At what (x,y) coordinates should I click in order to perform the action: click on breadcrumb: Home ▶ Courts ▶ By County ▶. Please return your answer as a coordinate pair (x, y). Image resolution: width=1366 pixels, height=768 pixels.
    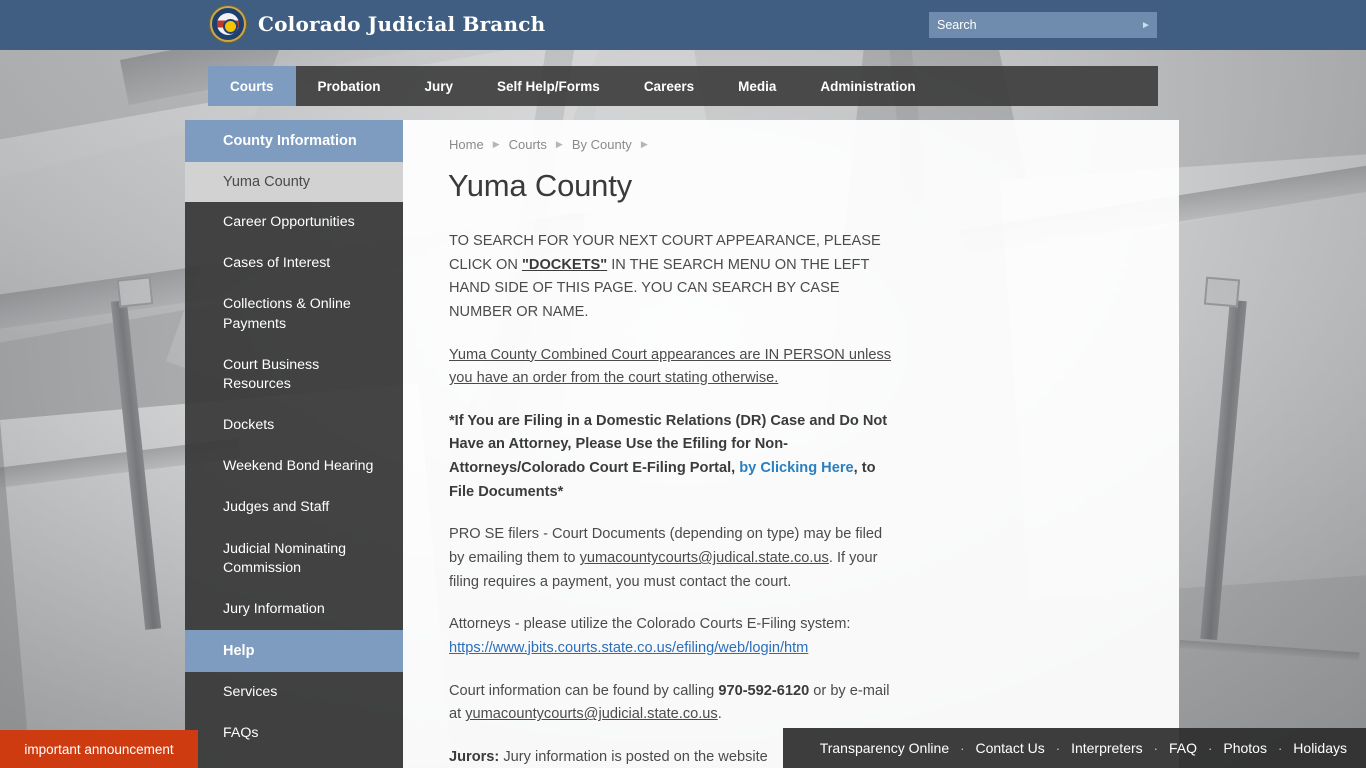
    Looking at the image, I should click on (548, 144).